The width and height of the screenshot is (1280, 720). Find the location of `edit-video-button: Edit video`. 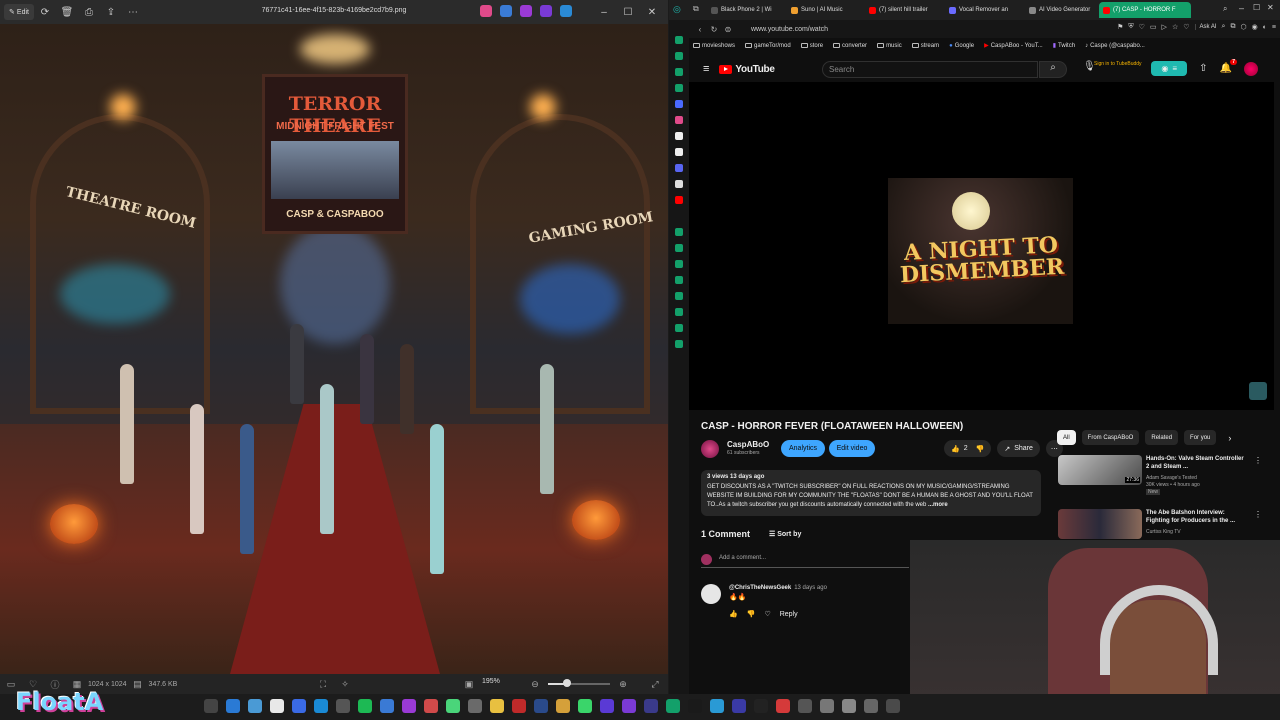

edit-video-button: Edit video is located at coordinates (852, 448).